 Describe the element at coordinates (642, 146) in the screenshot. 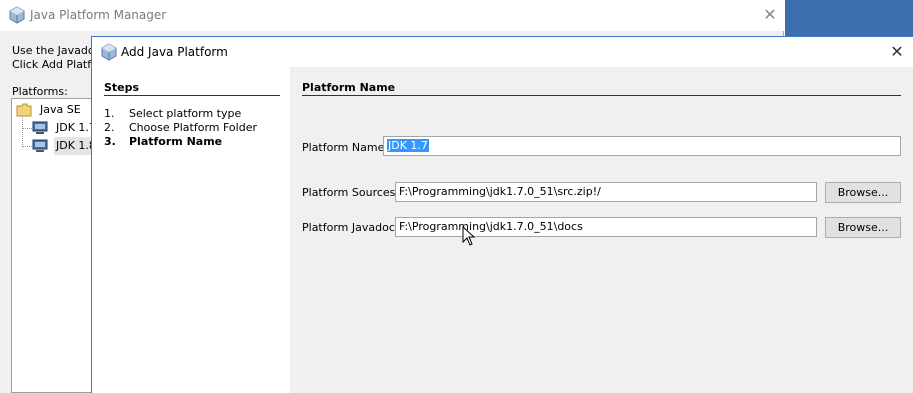

I see `platform-name-input: JDK 1.7` at that location.